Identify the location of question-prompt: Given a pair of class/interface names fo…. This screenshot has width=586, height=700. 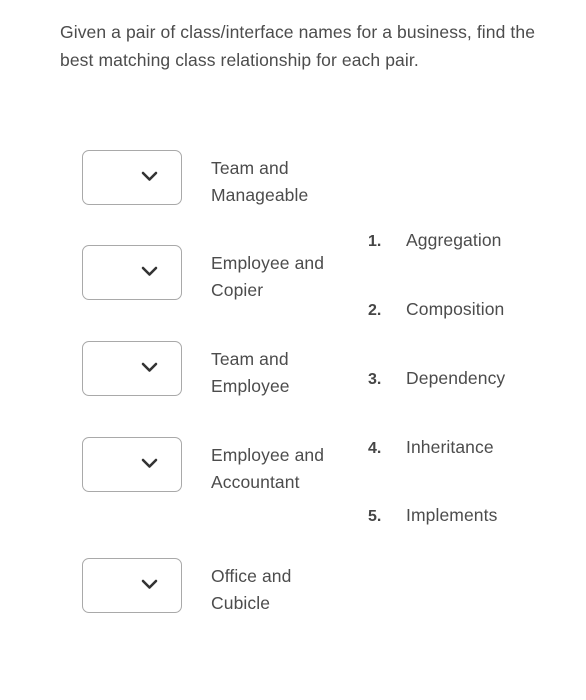
(298, 46).